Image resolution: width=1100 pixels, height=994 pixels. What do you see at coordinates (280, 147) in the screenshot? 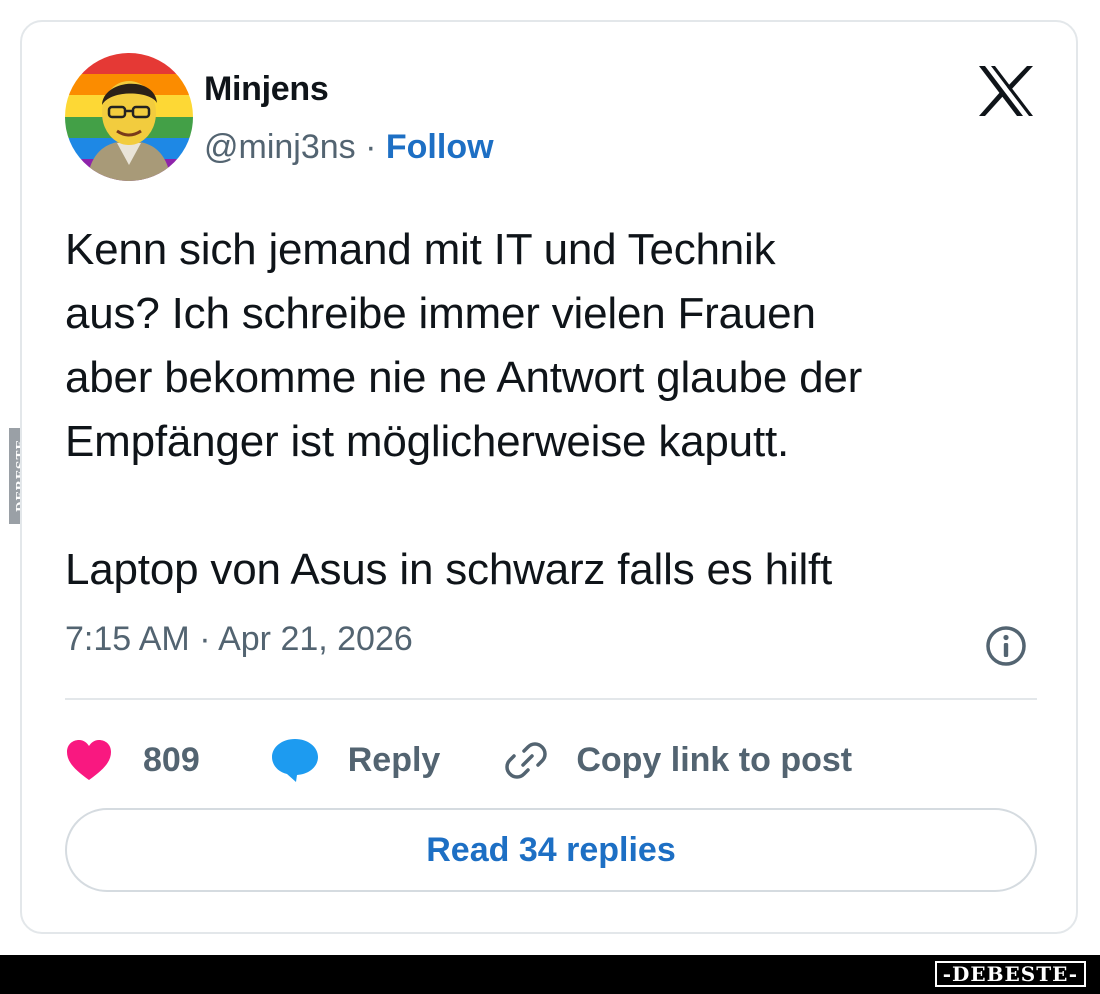
I see `author-handle: @minj3ns` at bounding box center [280, 147].